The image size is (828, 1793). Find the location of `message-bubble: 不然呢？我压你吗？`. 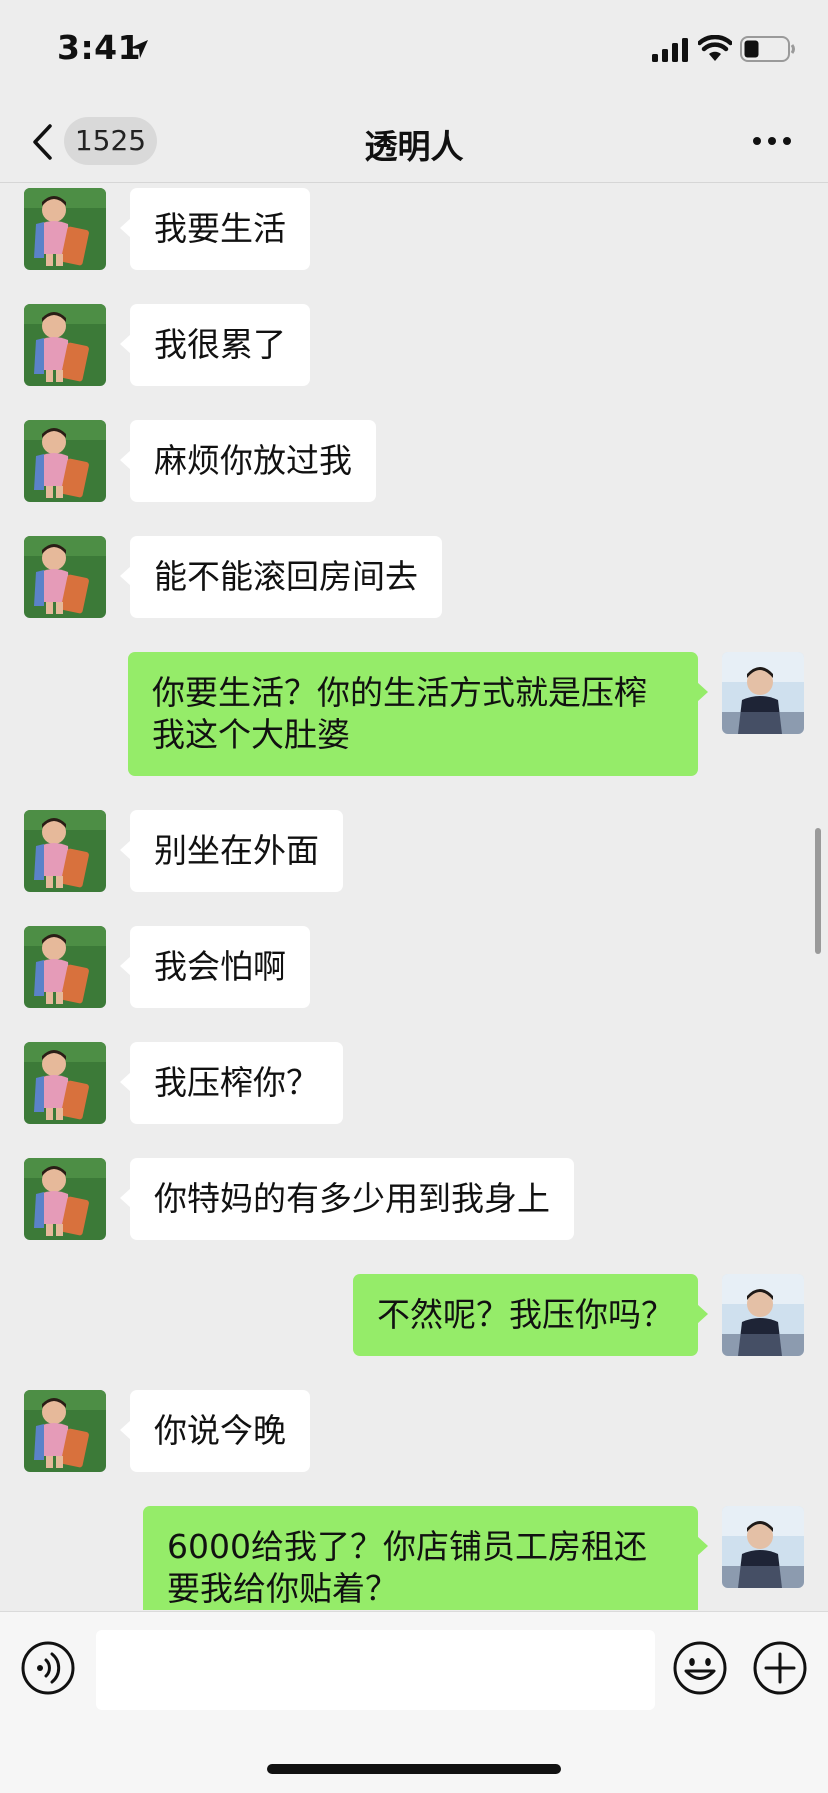

message-bubble: 不然呢？我压你吗？ is located at coordinates (530, 1315).